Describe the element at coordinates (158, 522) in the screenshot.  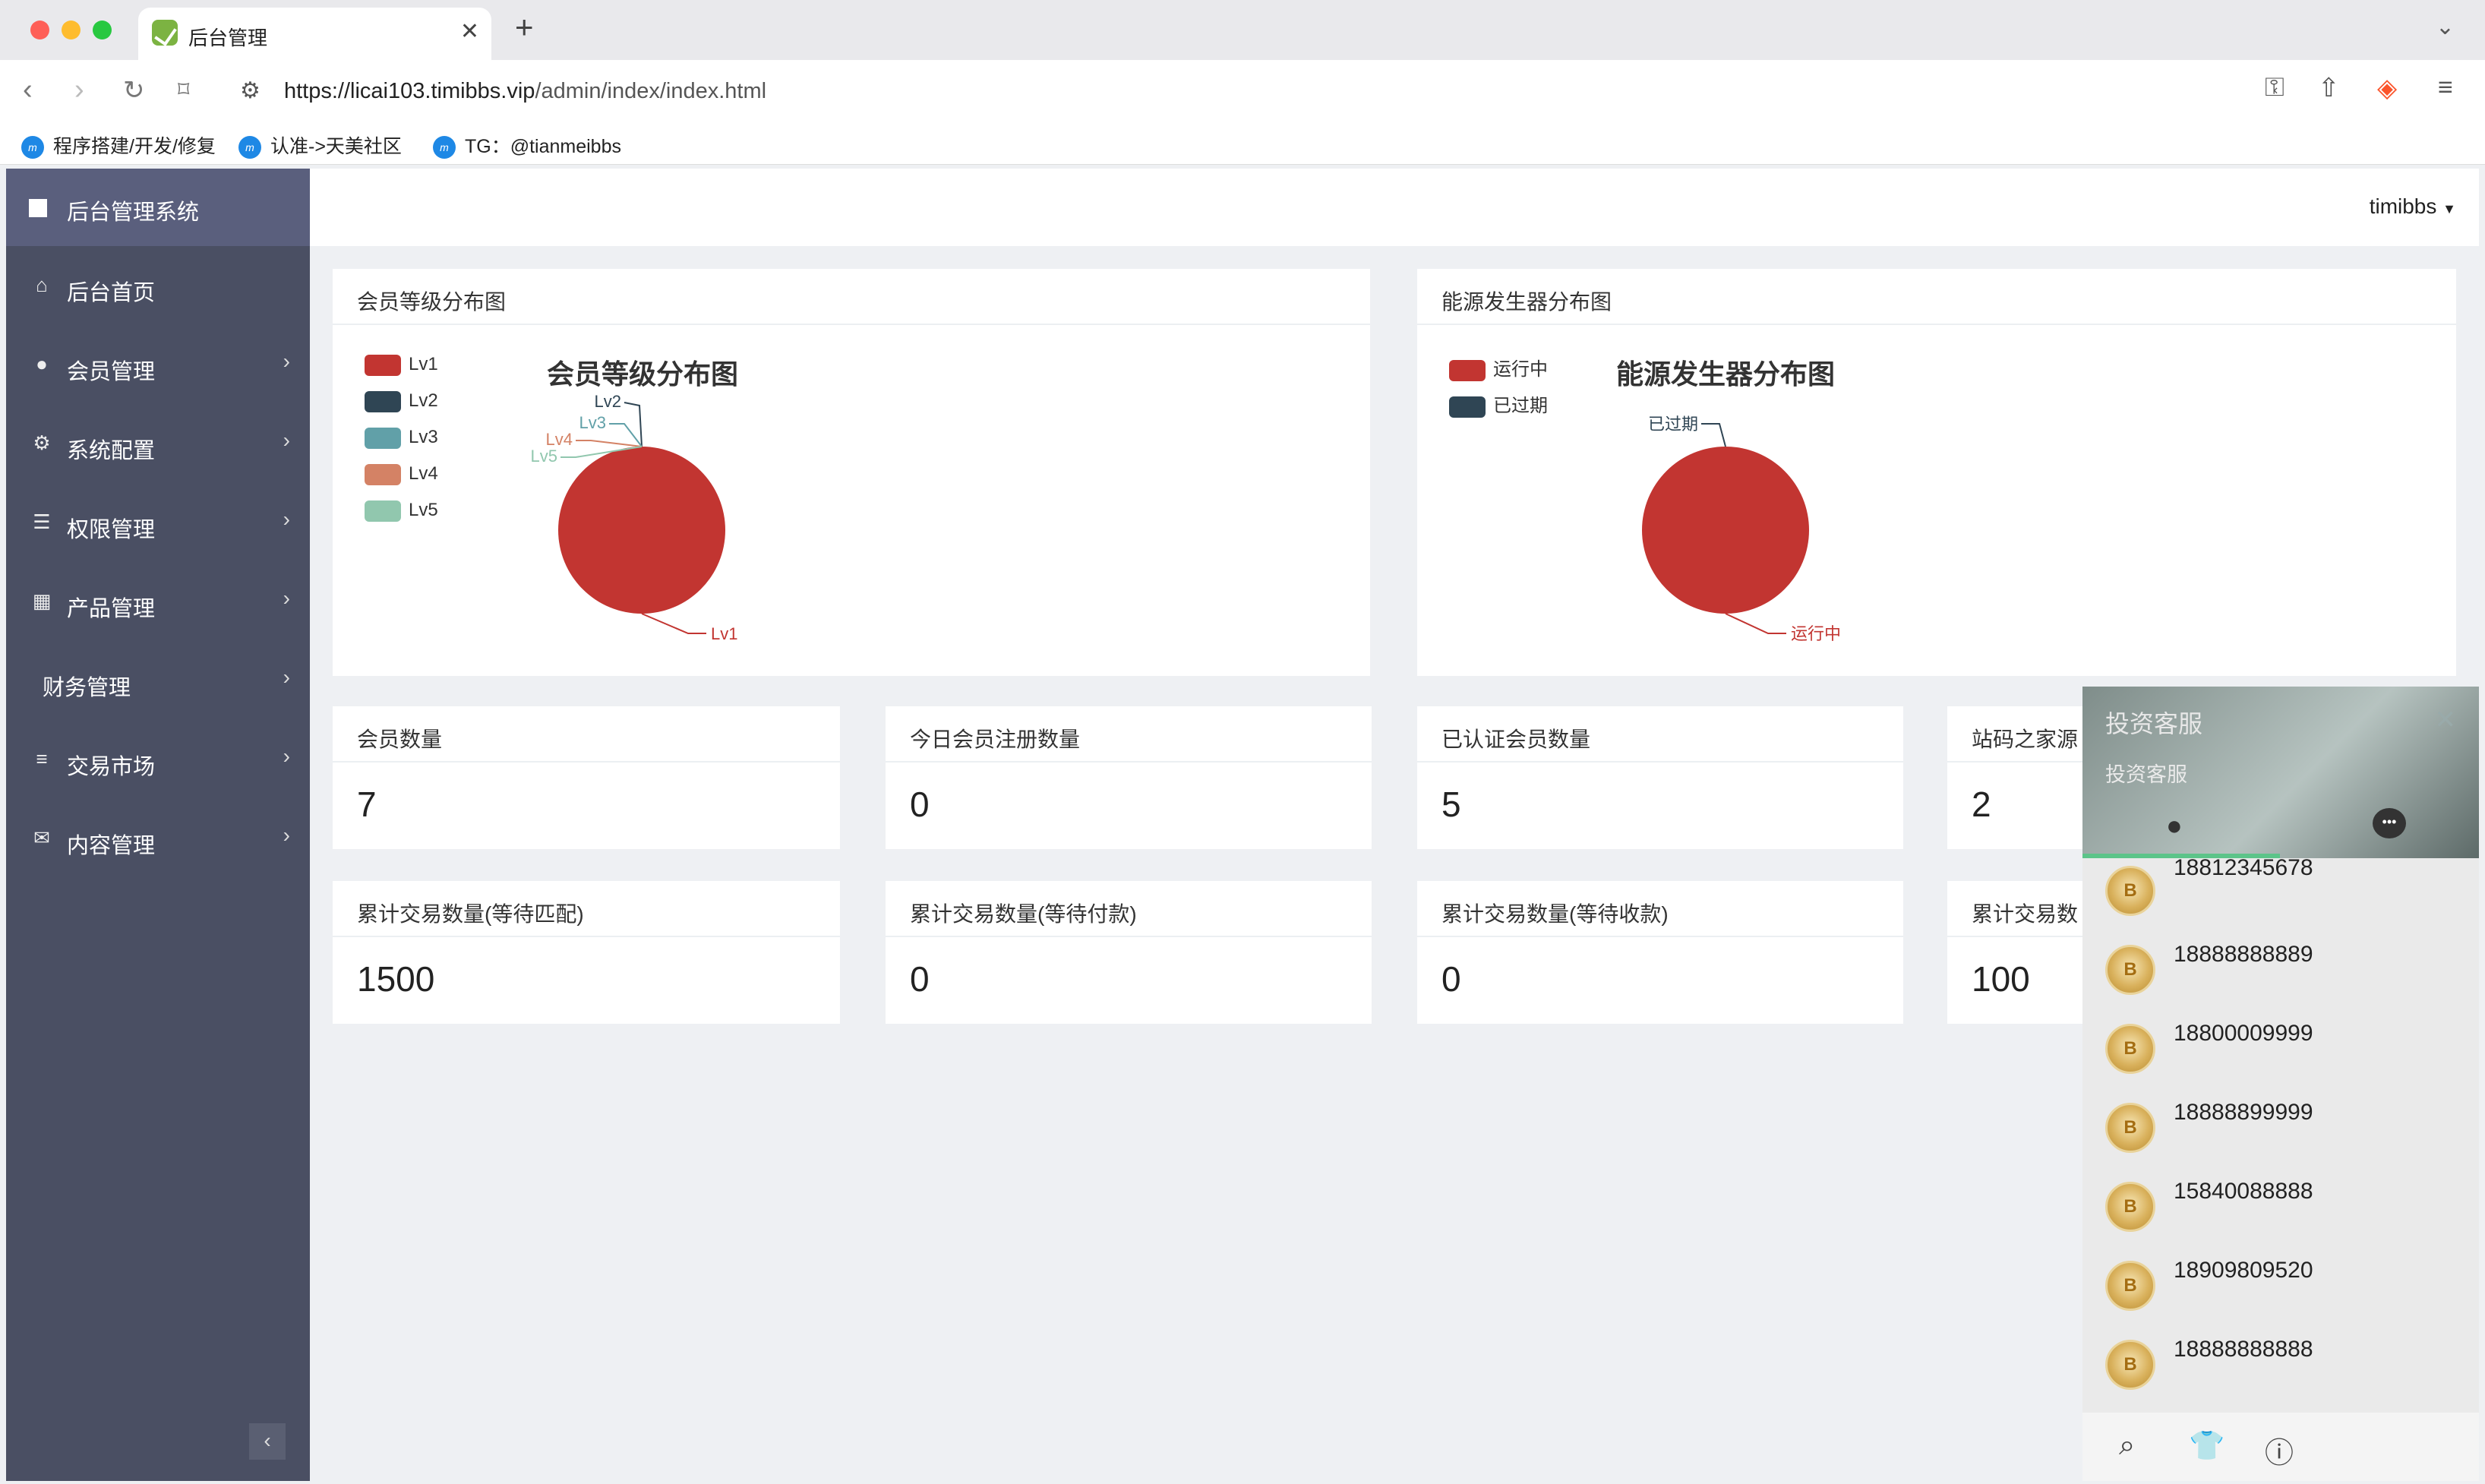
I see `sidebar-item-permissions: ☰ 权限管理 ›` at that location.